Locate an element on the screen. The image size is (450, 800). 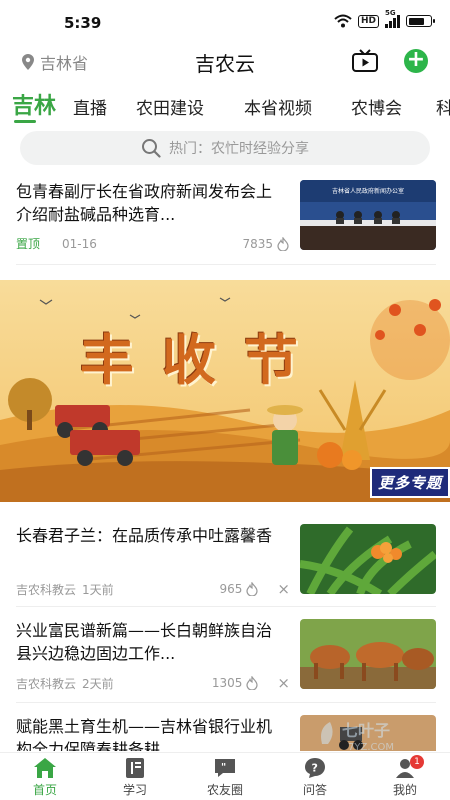
tv-icon is located at coordinates (365, 61).